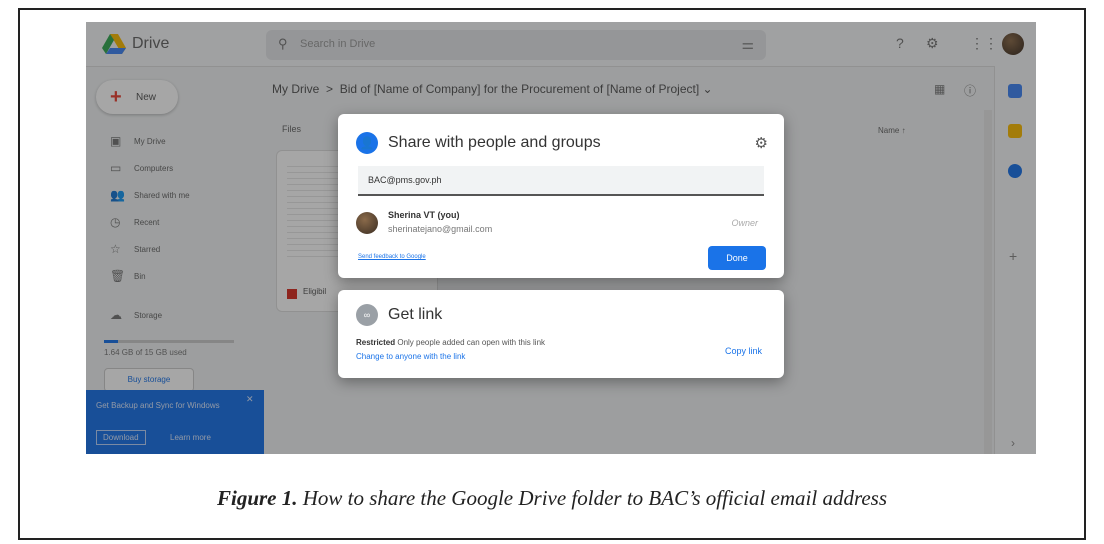  Describe the element at coordinates (392, 257) in the screenshot. I see `send-feedback-link: Send feedback to Google` at that location.